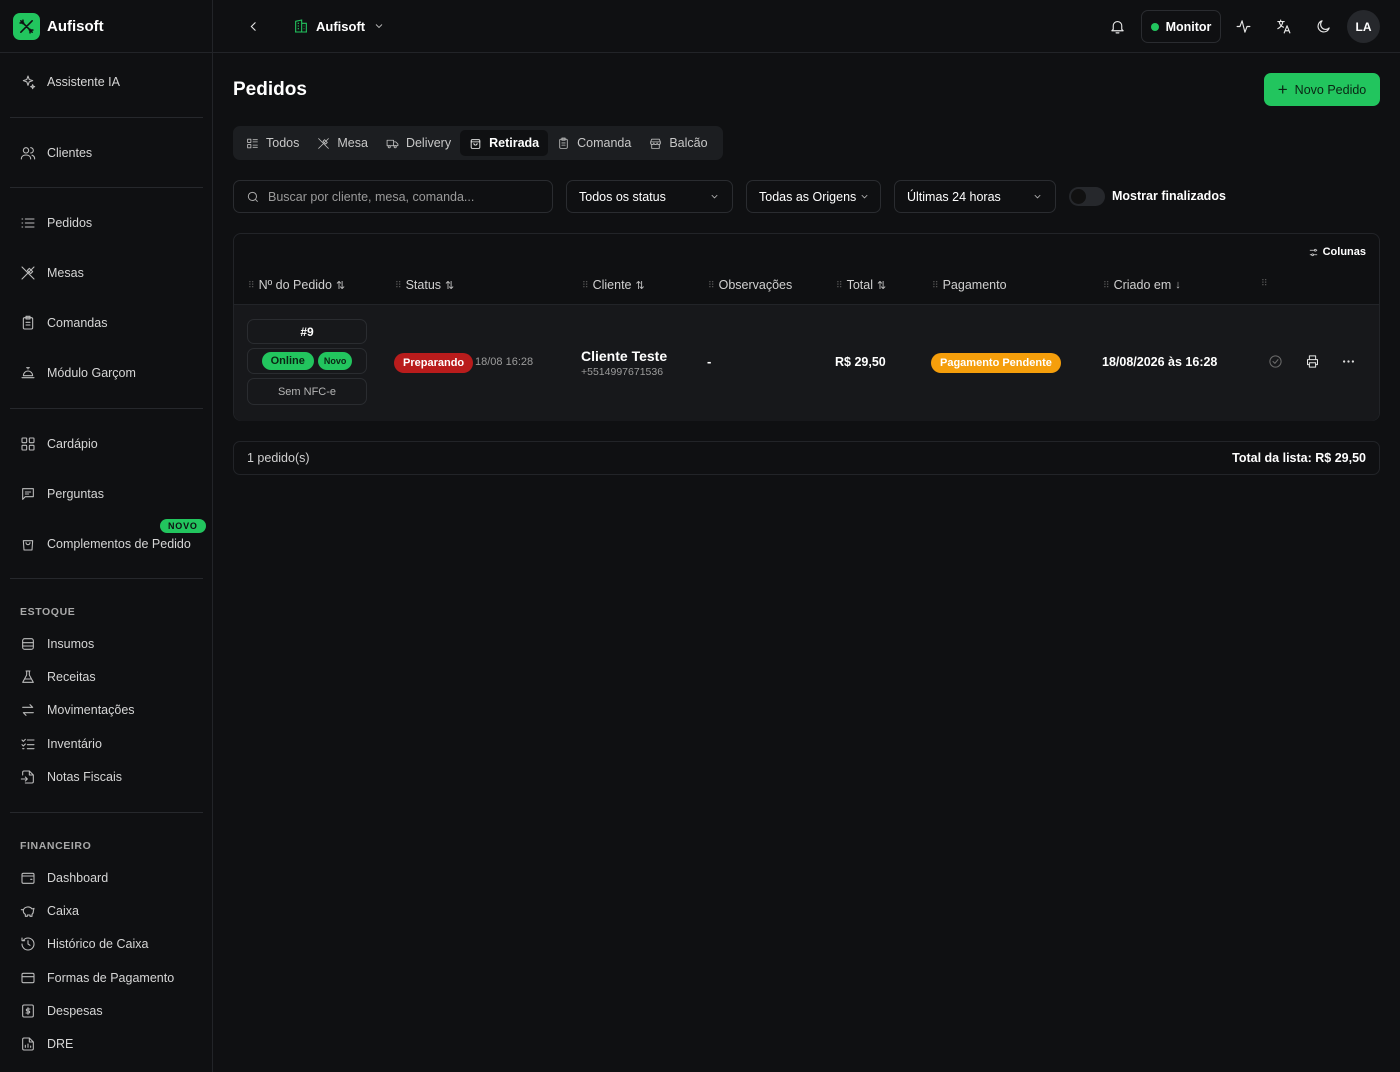 This screenshot has height=1072, width=1400. I want to click on chevron-left-icon, so click(253, 26).